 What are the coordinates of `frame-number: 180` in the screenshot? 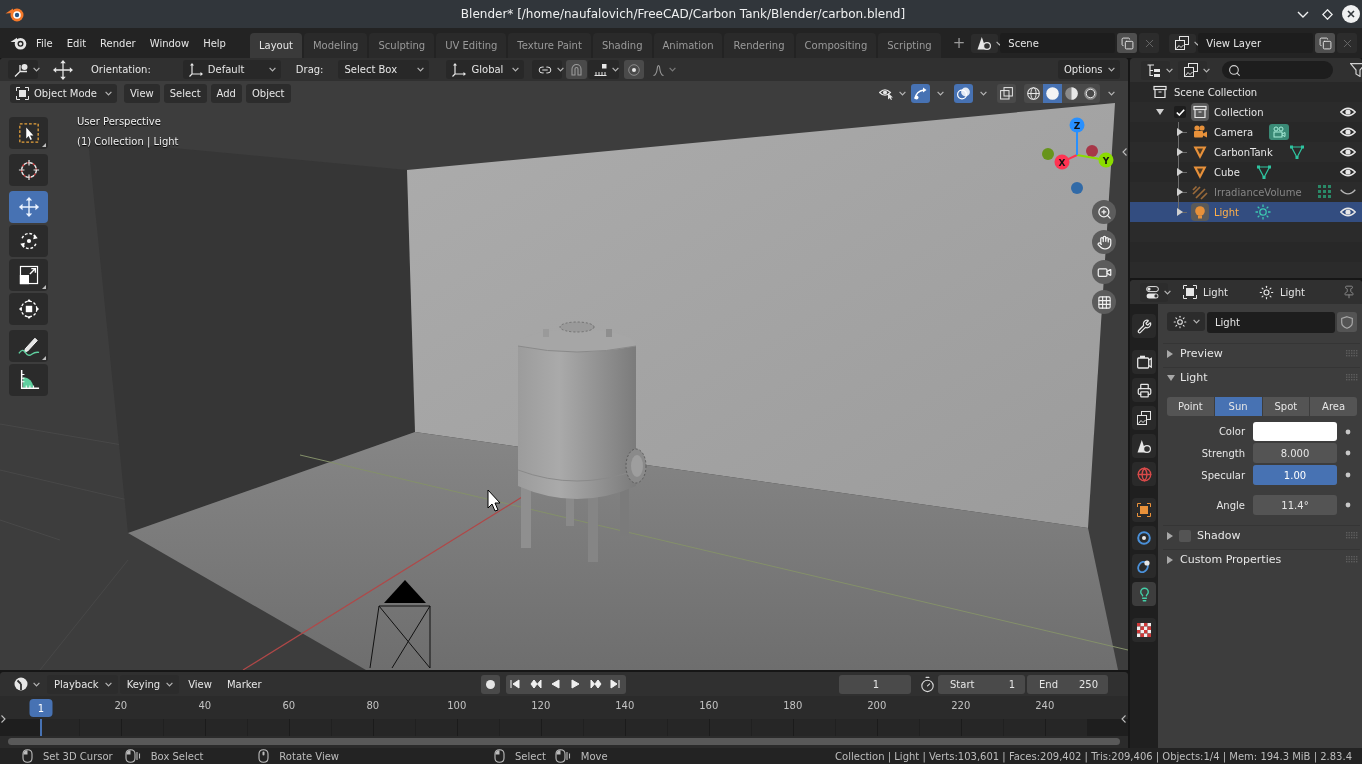 It's located at (793, 705).